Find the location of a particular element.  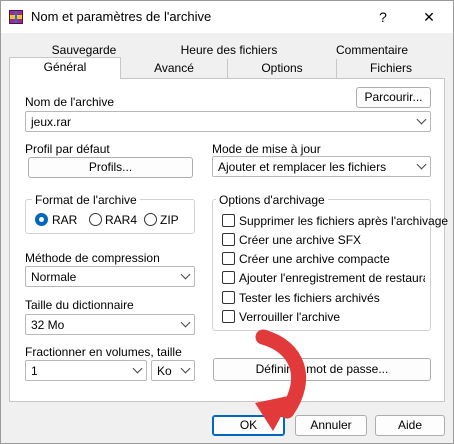

tab-fichiers: Fichiers is located at coordinates (391, 68).